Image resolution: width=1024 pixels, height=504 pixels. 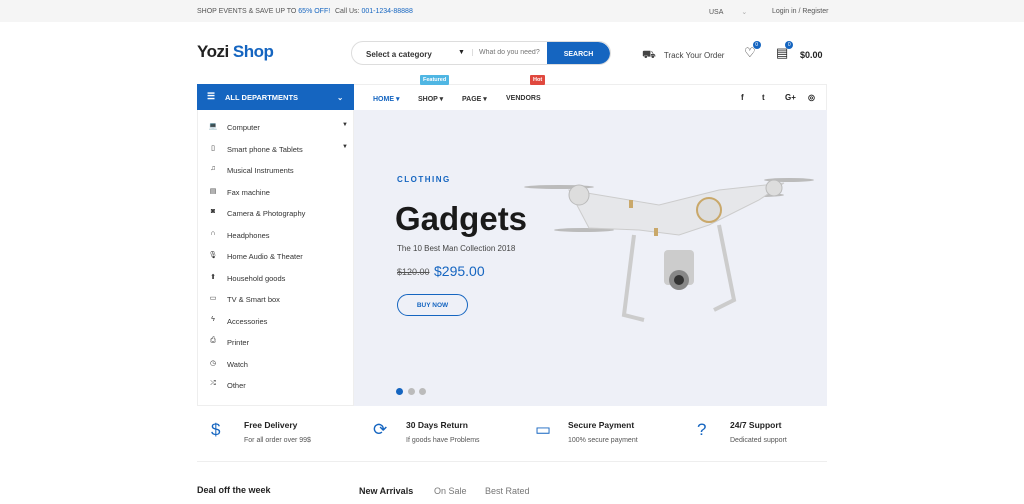 What do you see at coordinates (213, 191) in the screenshot?
I see `category-icon: ▤` at bounding box center [213, 191].